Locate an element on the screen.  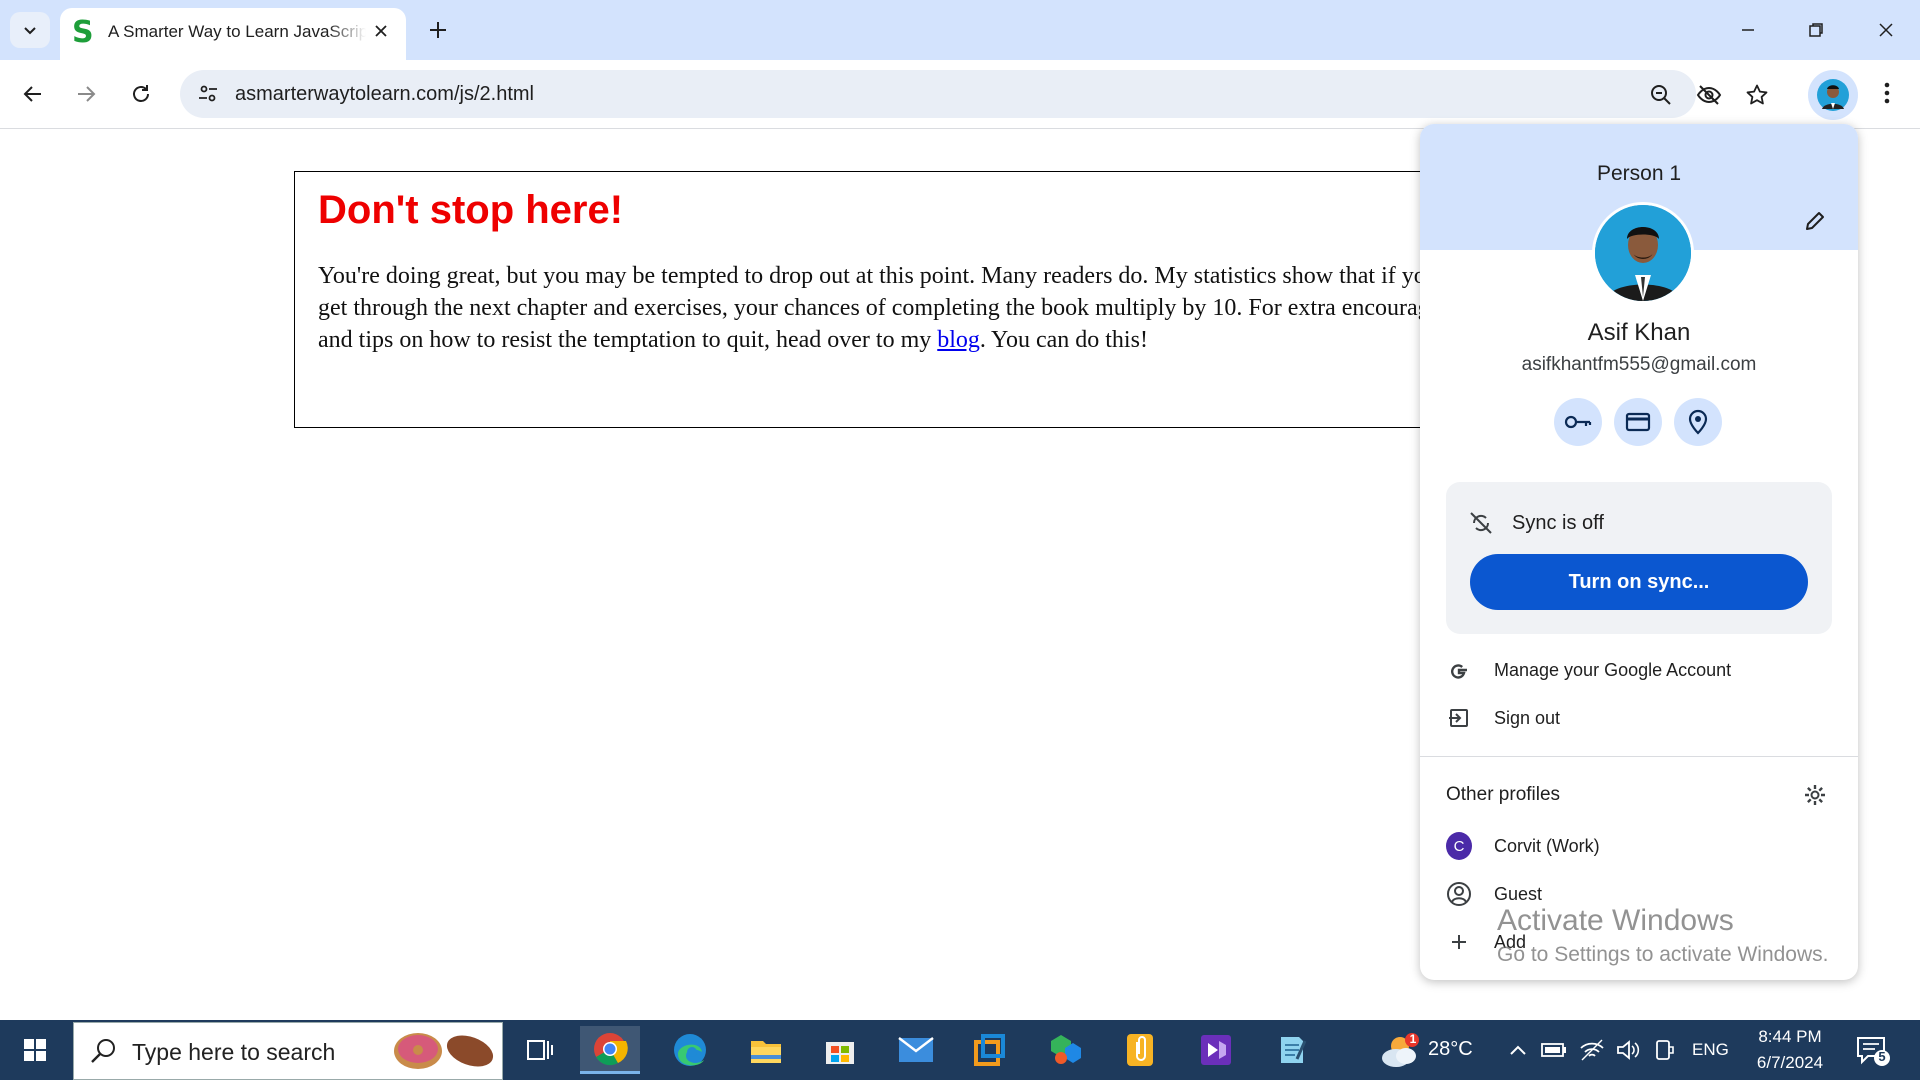
sign-out-label: Sign out is located at coordinates (1527, 717).